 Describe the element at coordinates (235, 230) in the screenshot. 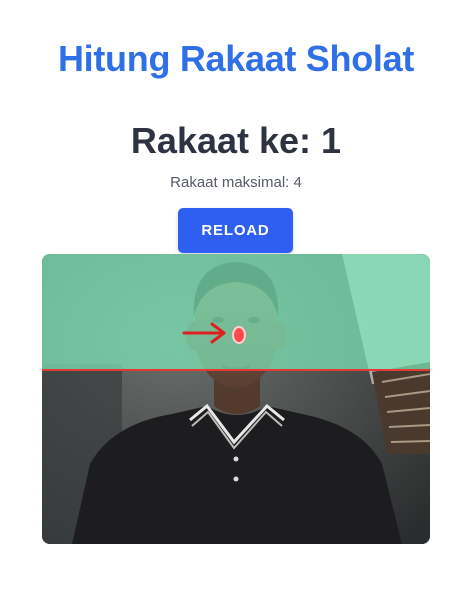

I see `reload-button: RELOAD` at that location.